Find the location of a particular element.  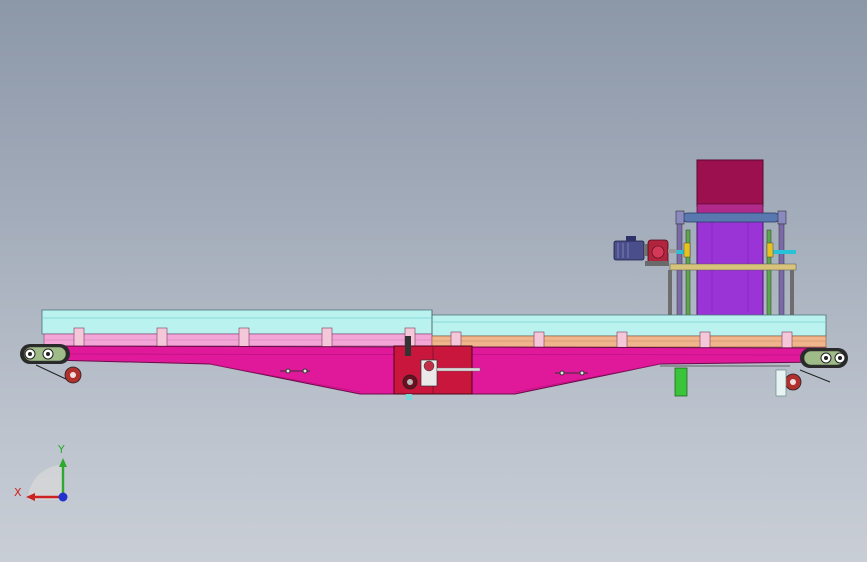

drive-motor is located at coordinates (630, 248).